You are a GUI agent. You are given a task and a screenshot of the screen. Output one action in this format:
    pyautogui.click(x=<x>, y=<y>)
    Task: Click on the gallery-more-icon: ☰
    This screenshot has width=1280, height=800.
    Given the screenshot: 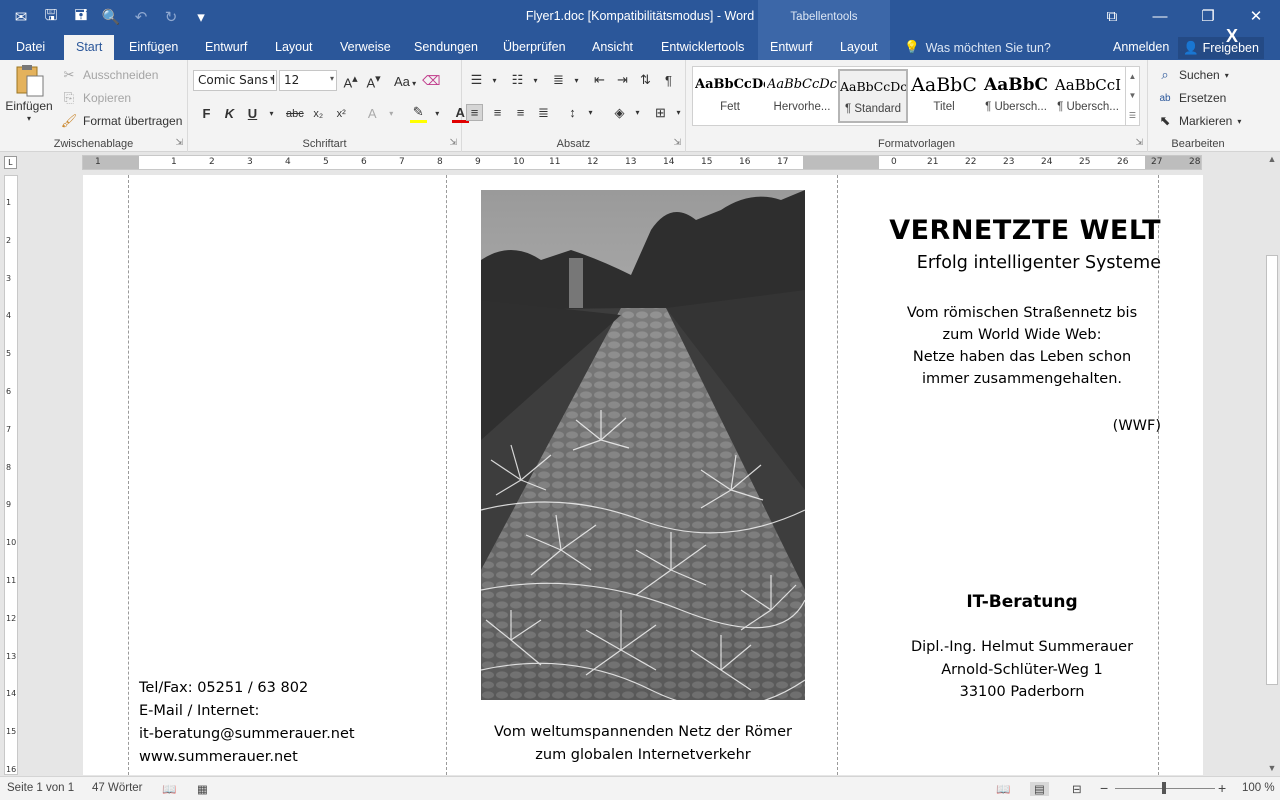 What is the action you would take?
    pyautogui.click(x=1132, y=115)
    